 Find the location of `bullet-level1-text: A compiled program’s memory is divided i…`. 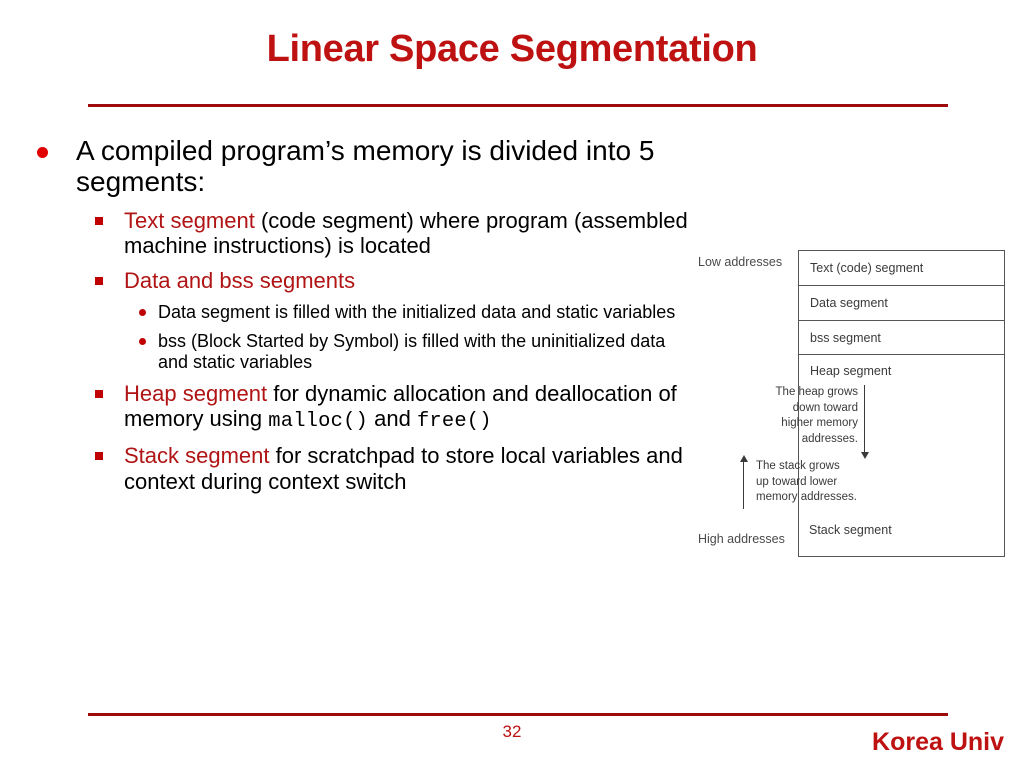

bullet-level1-text: A compiled program’s memory is divided i… is located at coordinates (365, 166).